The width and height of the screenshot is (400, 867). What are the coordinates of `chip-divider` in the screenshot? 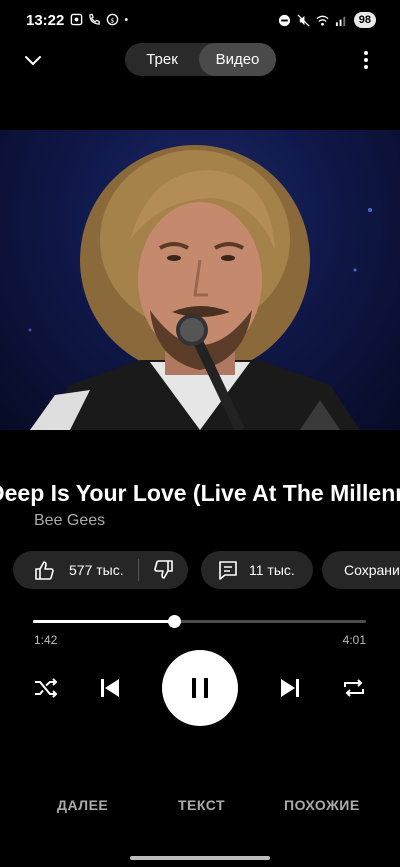 It's located at (138, 570).